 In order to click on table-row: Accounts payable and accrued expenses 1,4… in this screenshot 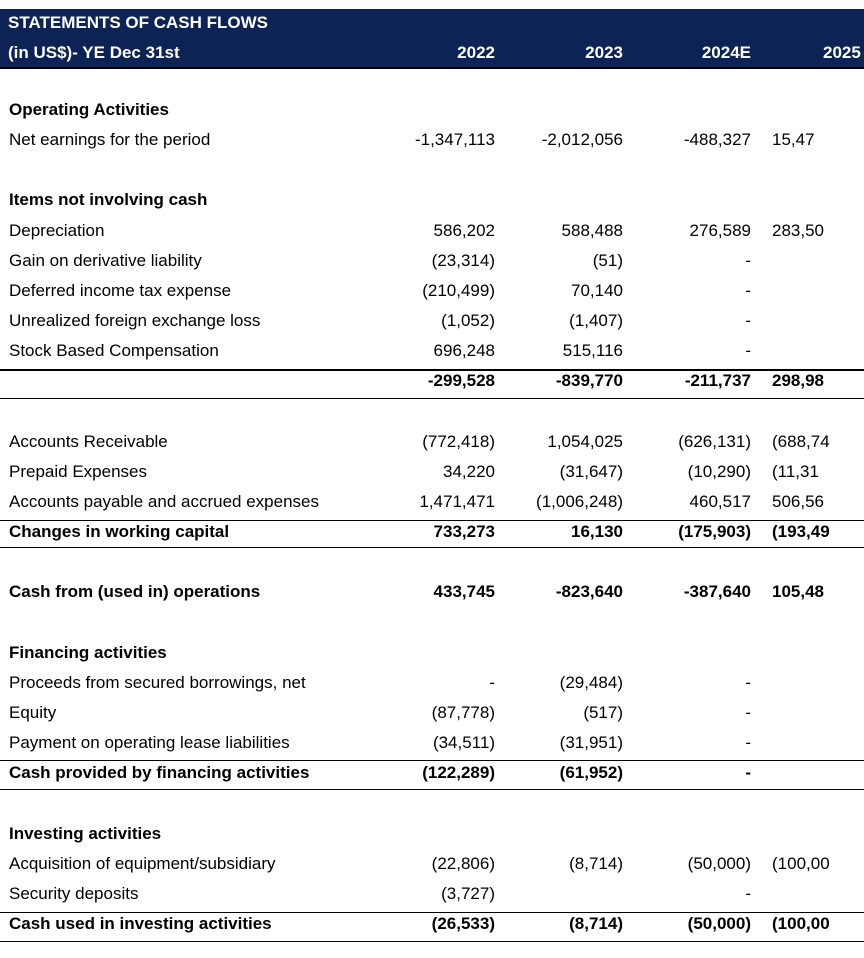, I will do `click(432, 502)`.